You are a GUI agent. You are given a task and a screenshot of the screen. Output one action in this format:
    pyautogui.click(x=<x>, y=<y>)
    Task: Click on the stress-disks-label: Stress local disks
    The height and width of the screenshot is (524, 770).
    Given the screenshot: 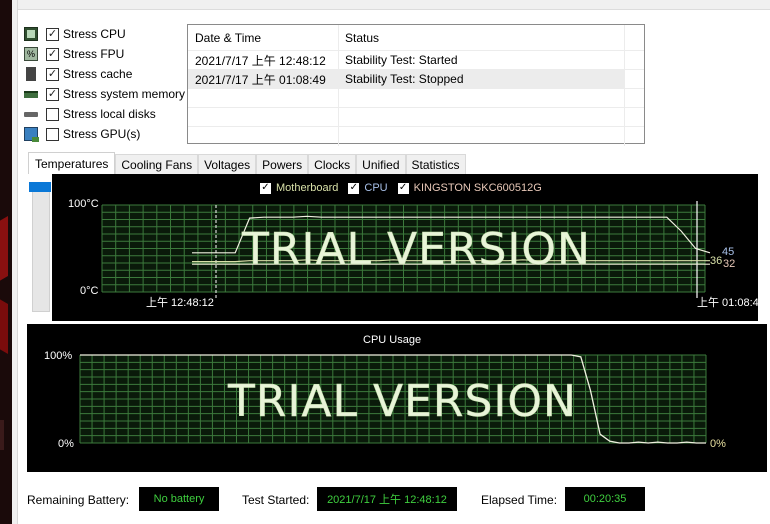 What is the action you would take?
    pyautogui.click(x=109, y=114)
    